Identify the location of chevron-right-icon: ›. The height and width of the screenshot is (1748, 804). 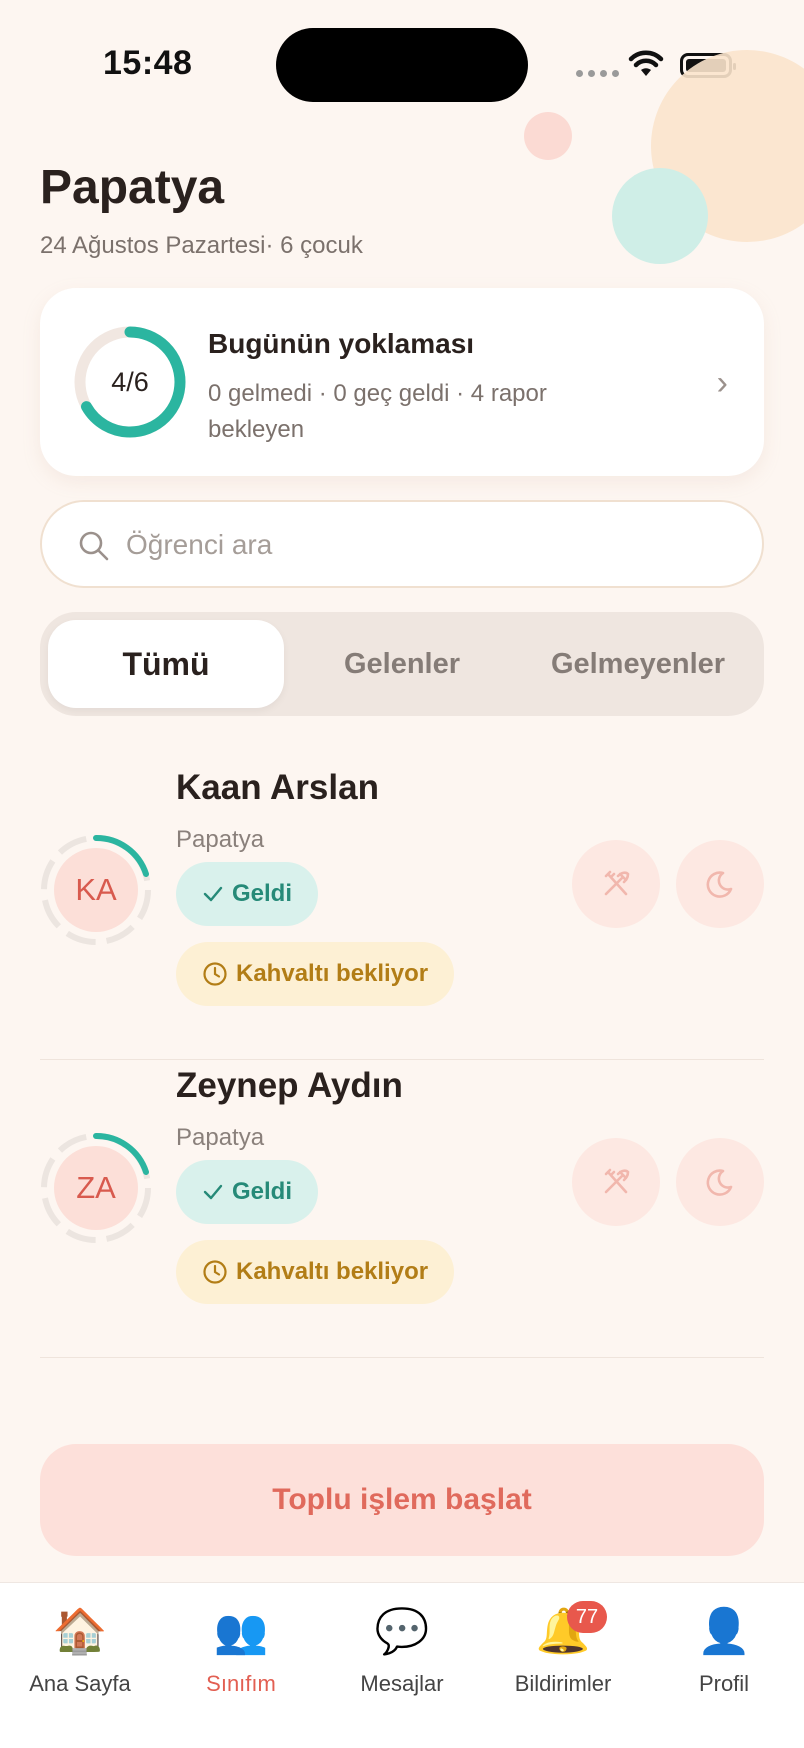
(722, 383).